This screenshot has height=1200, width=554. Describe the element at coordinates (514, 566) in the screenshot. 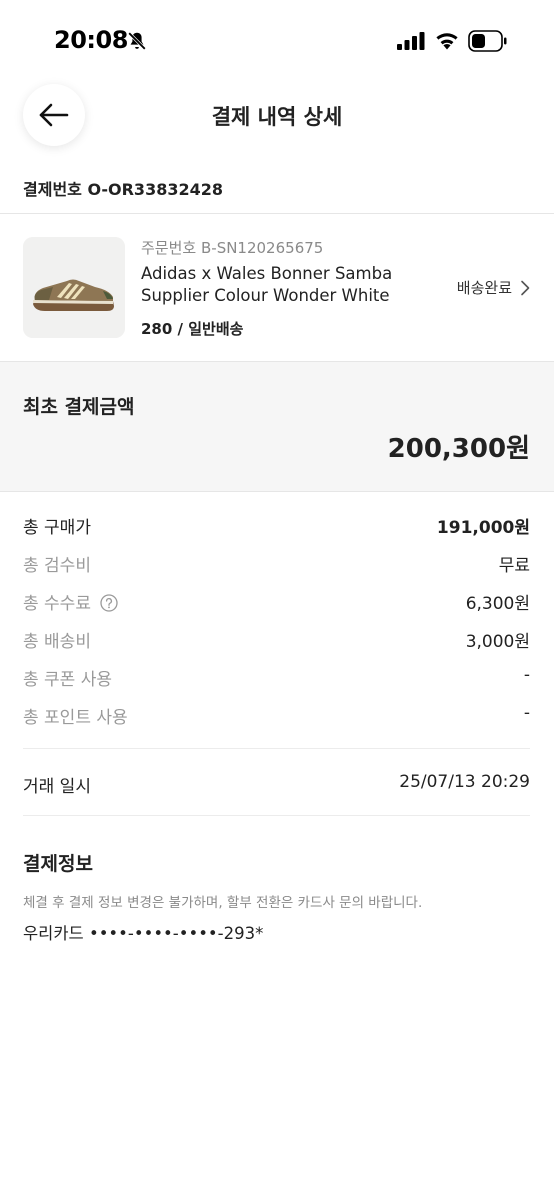

I see `inspection-fee-value: 무료` at that location.